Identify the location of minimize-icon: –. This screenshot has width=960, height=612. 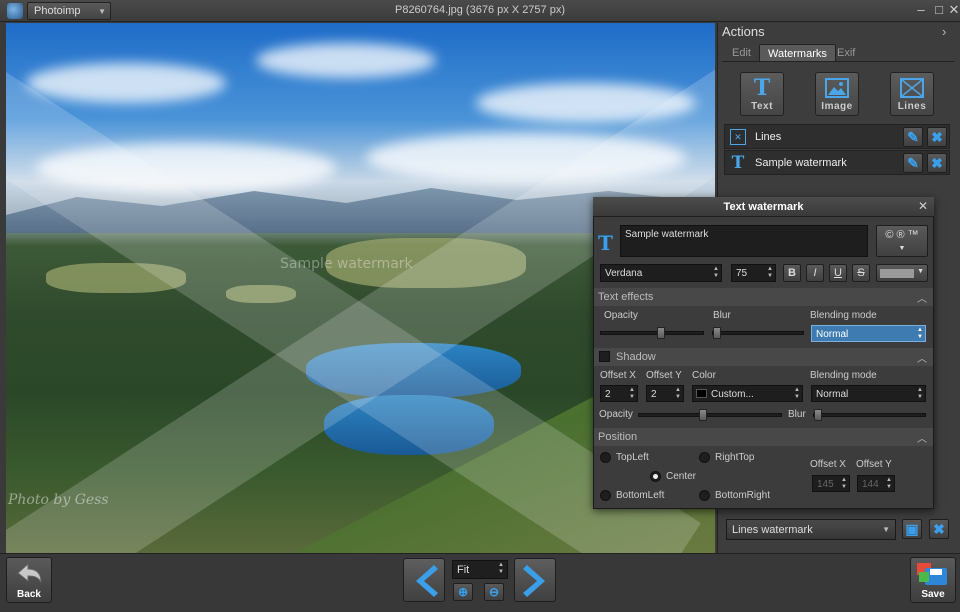
(921, 10).